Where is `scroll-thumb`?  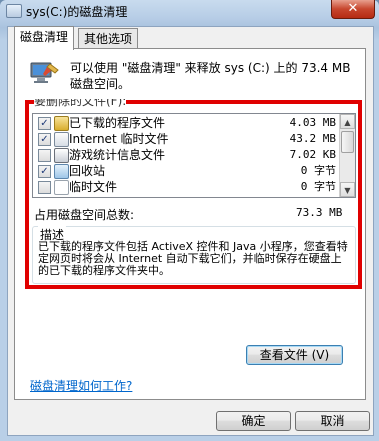 scroll-thumb is located at coordinates (347, 142).